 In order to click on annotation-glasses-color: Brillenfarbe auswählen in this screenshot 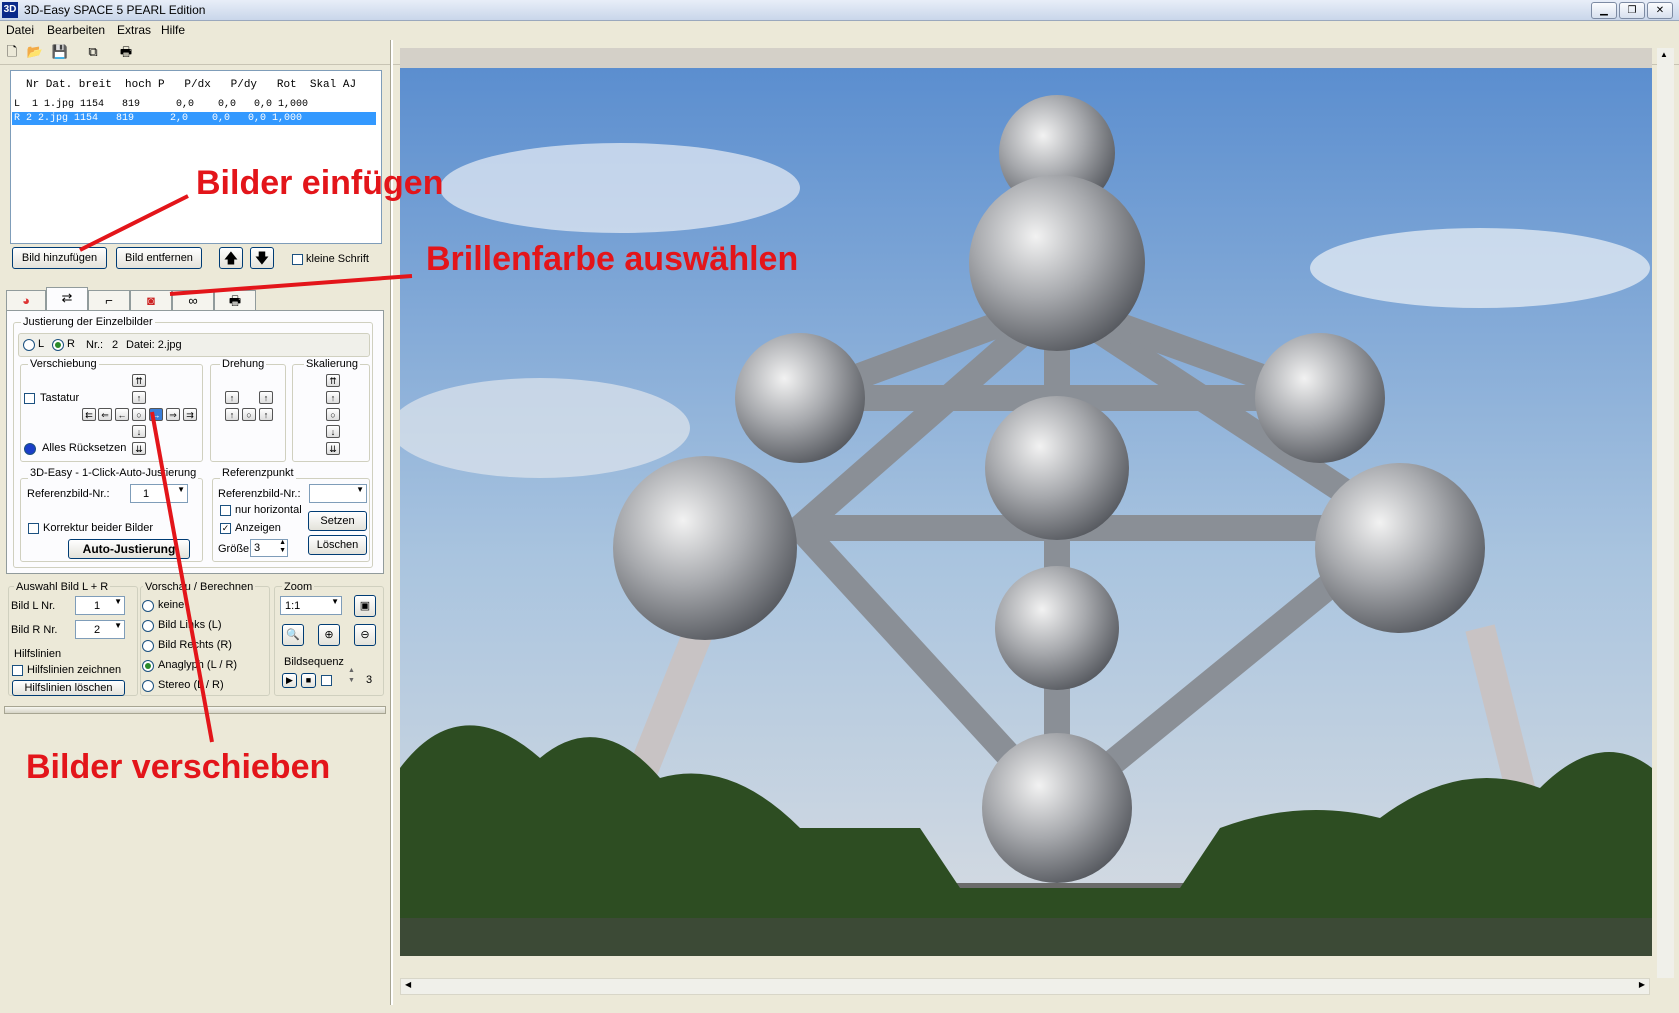, I will do `click(612, 259)`.